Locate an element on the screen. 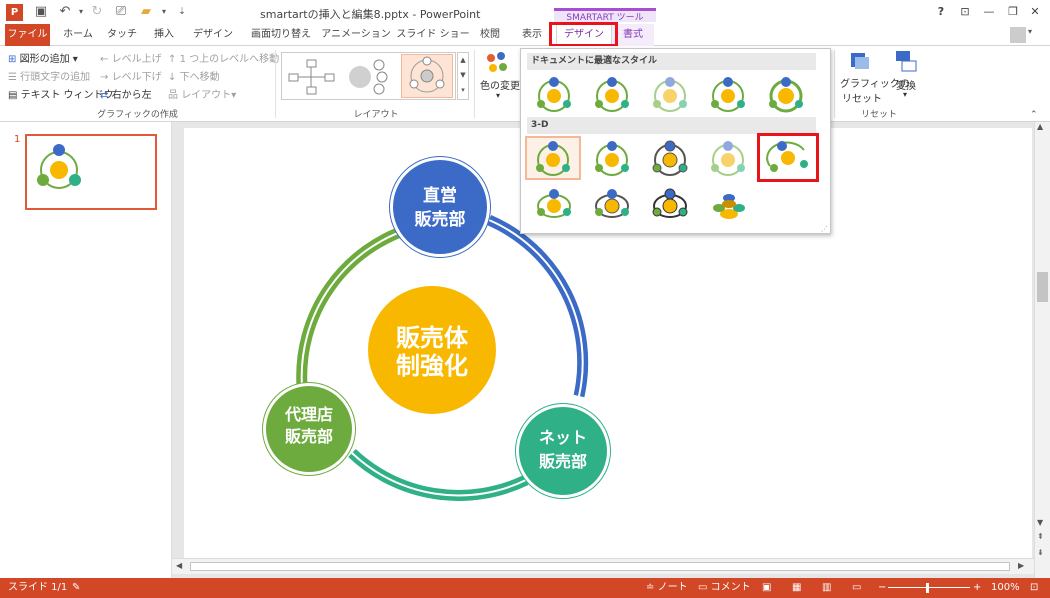 Image resolution: width=1050 pixels, height=598 pixels. top-circle-text: 直営 販売部 is located at coordinates (440, 208).